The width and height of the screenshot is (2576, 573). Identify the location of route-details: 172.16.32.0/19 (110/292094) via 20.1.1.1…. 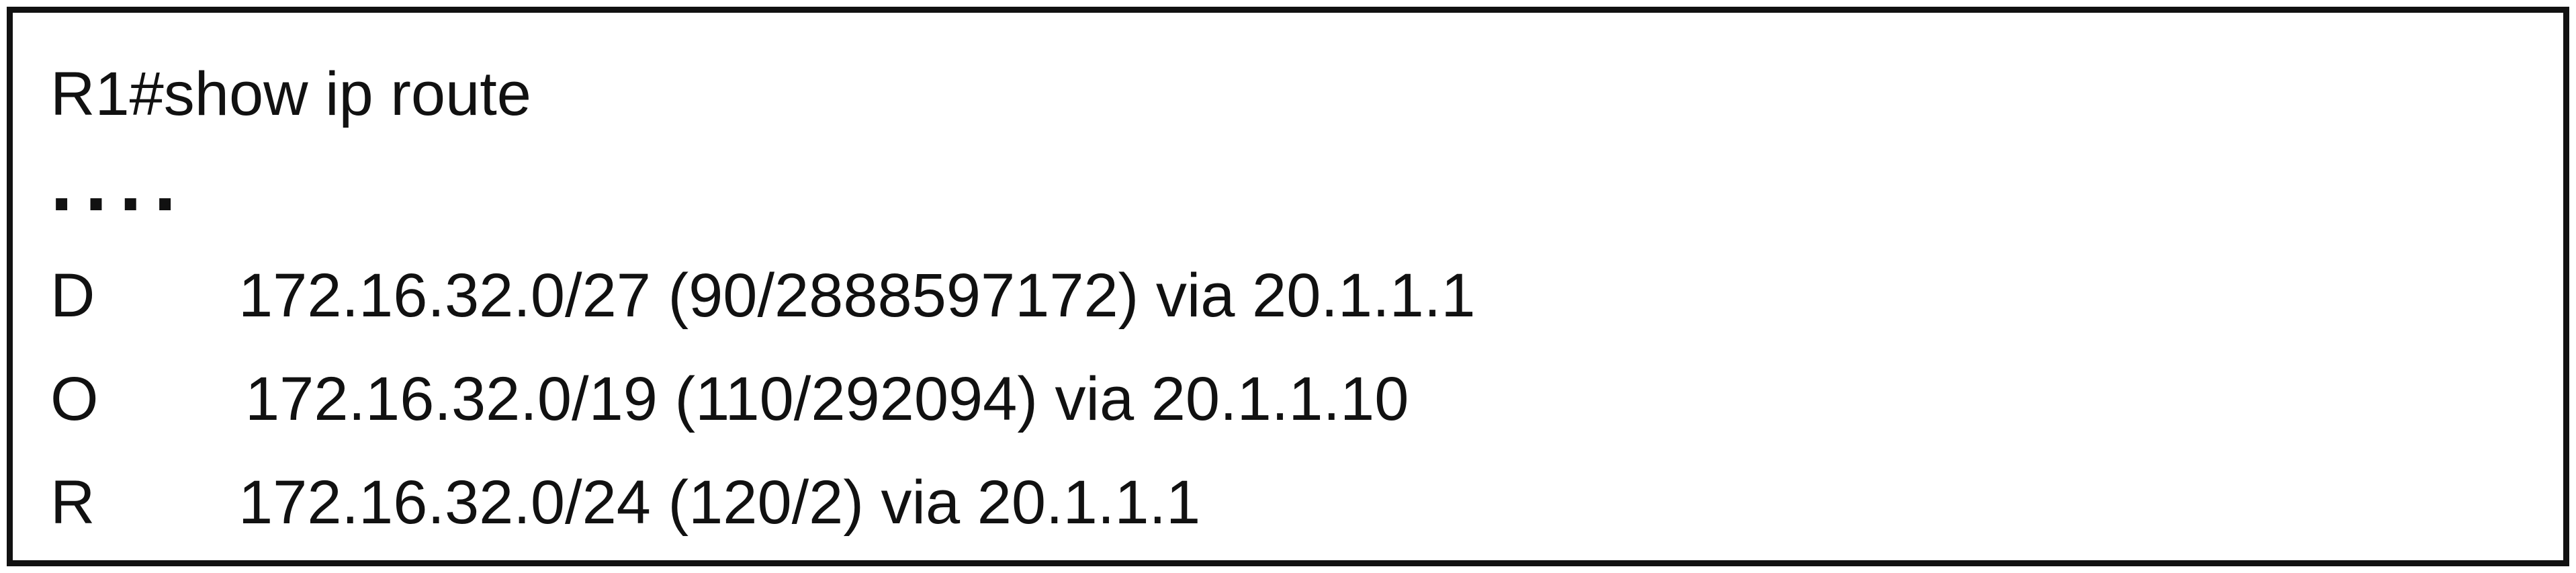
(827, 399).